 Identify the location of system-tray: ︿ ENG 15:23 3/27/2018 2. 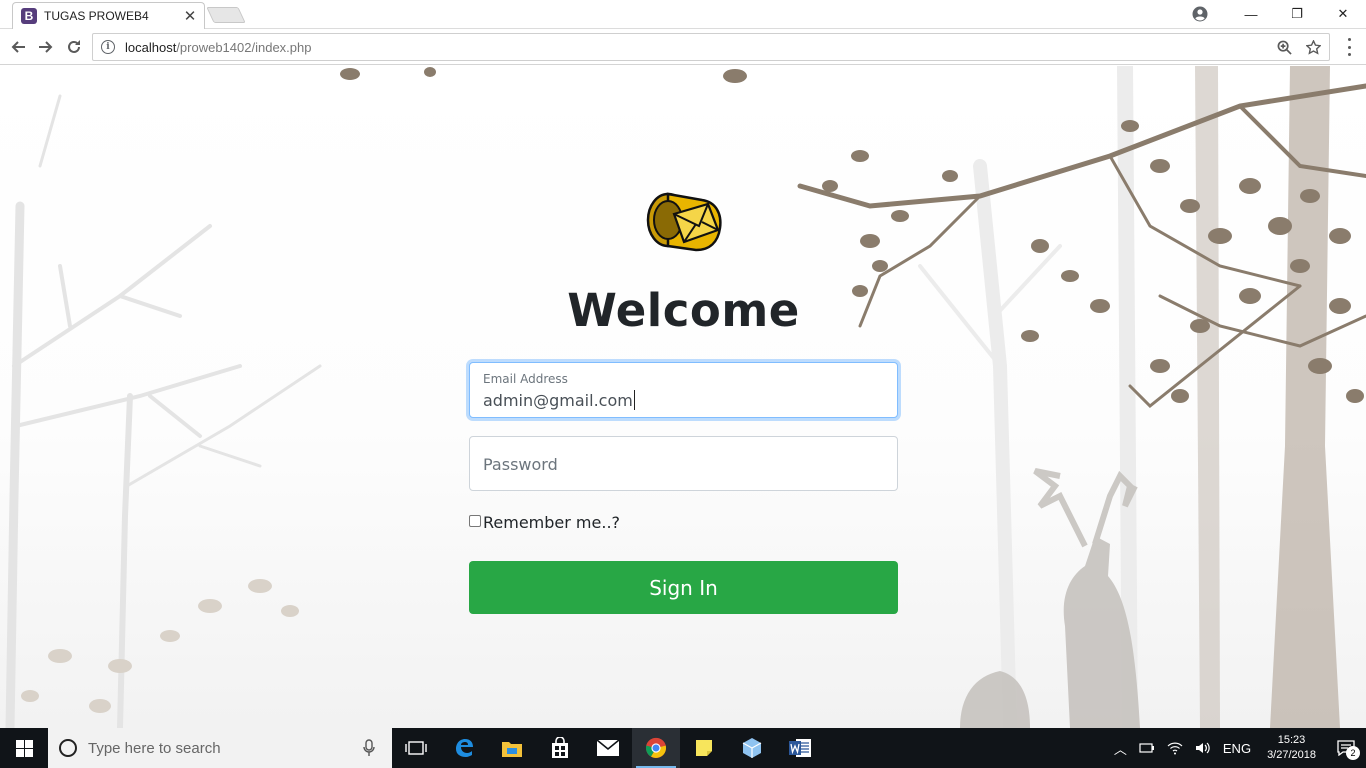
(1237, 748).